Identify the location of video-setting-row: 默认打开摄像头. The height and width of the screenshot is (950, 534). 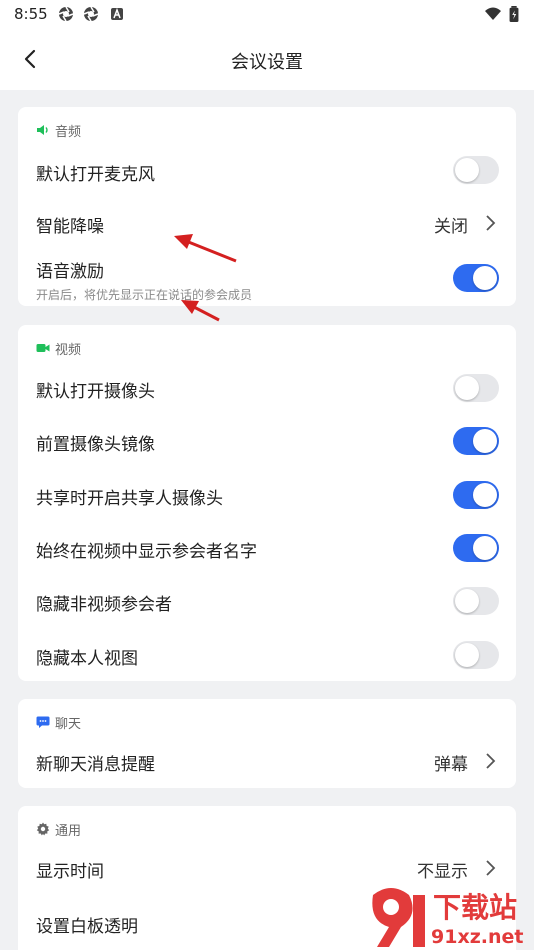
(267, 388).